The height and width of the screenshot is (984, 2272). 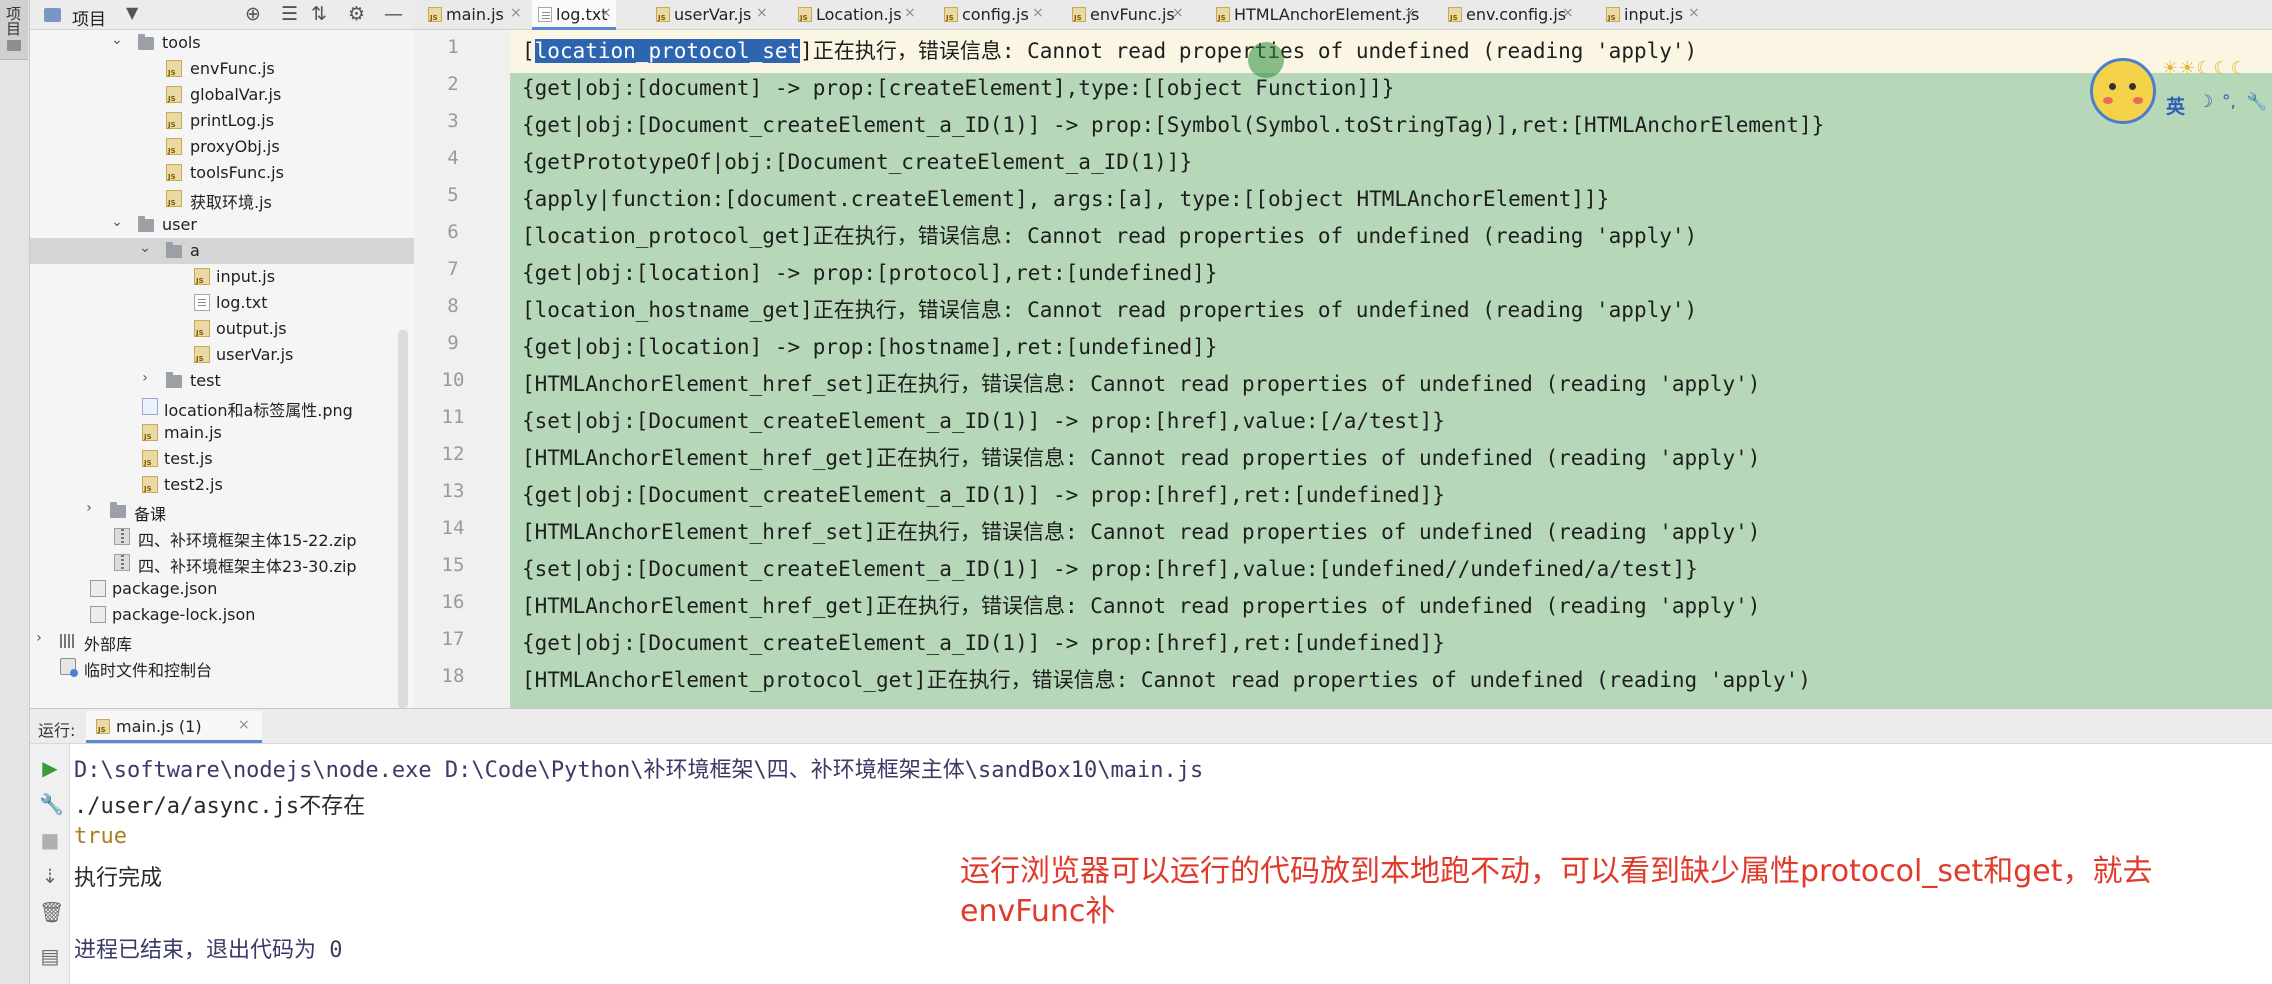 I want to click on tree-item-input-js: input.js, so click(x=245, y=276).